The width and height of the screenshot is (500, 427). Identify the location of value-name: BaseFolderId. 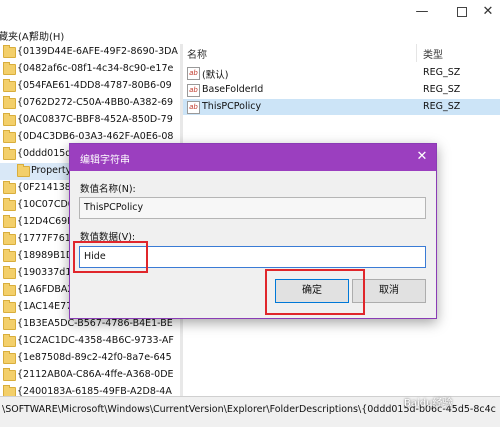
(233, 89).